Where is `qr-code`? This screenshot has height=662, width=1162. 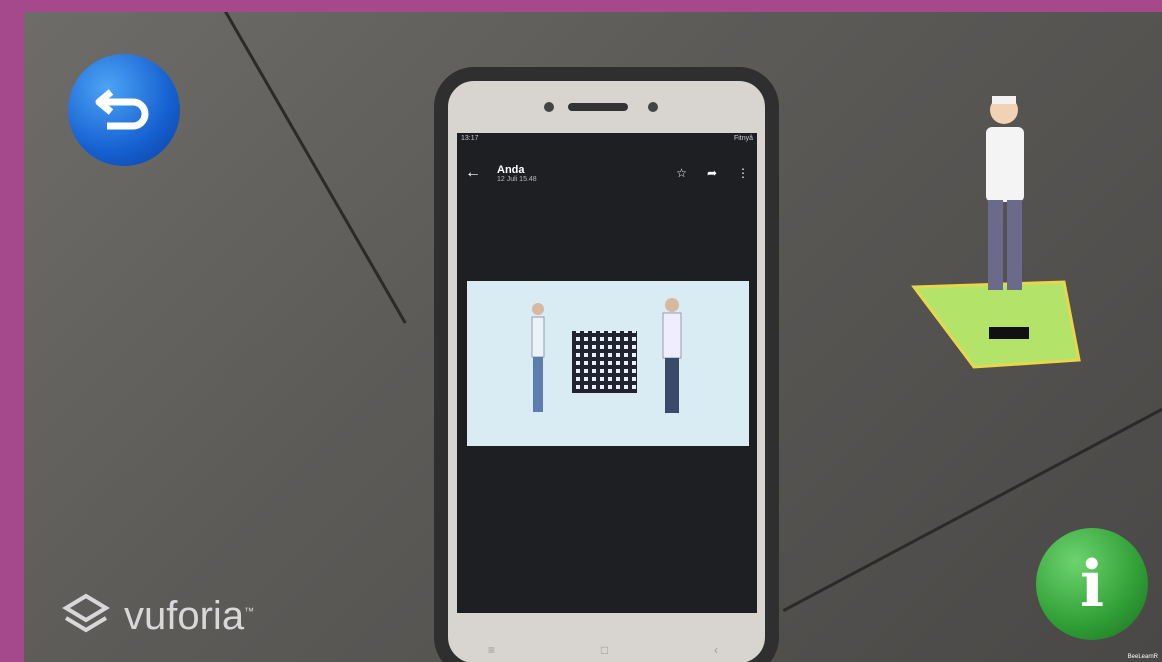
qr-code is located at coordinates (604, 362).